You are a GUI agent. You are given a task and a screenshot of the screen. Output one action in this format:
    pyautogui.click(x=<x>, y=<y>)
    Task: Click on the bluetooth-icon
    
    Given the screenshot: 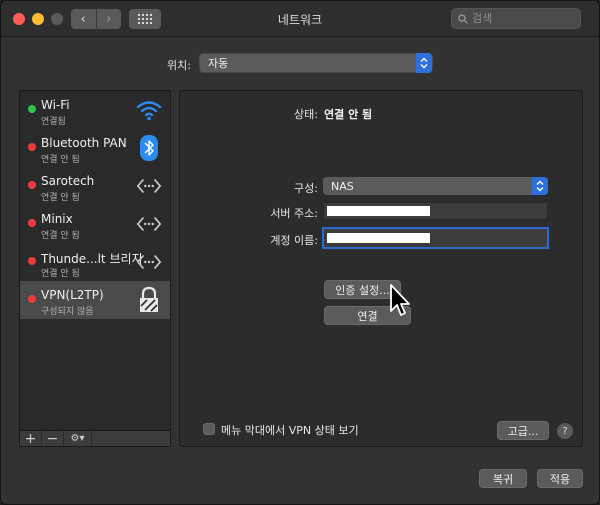 What is the action you would take?
    pyautogui.click(x=149, y=148)
    